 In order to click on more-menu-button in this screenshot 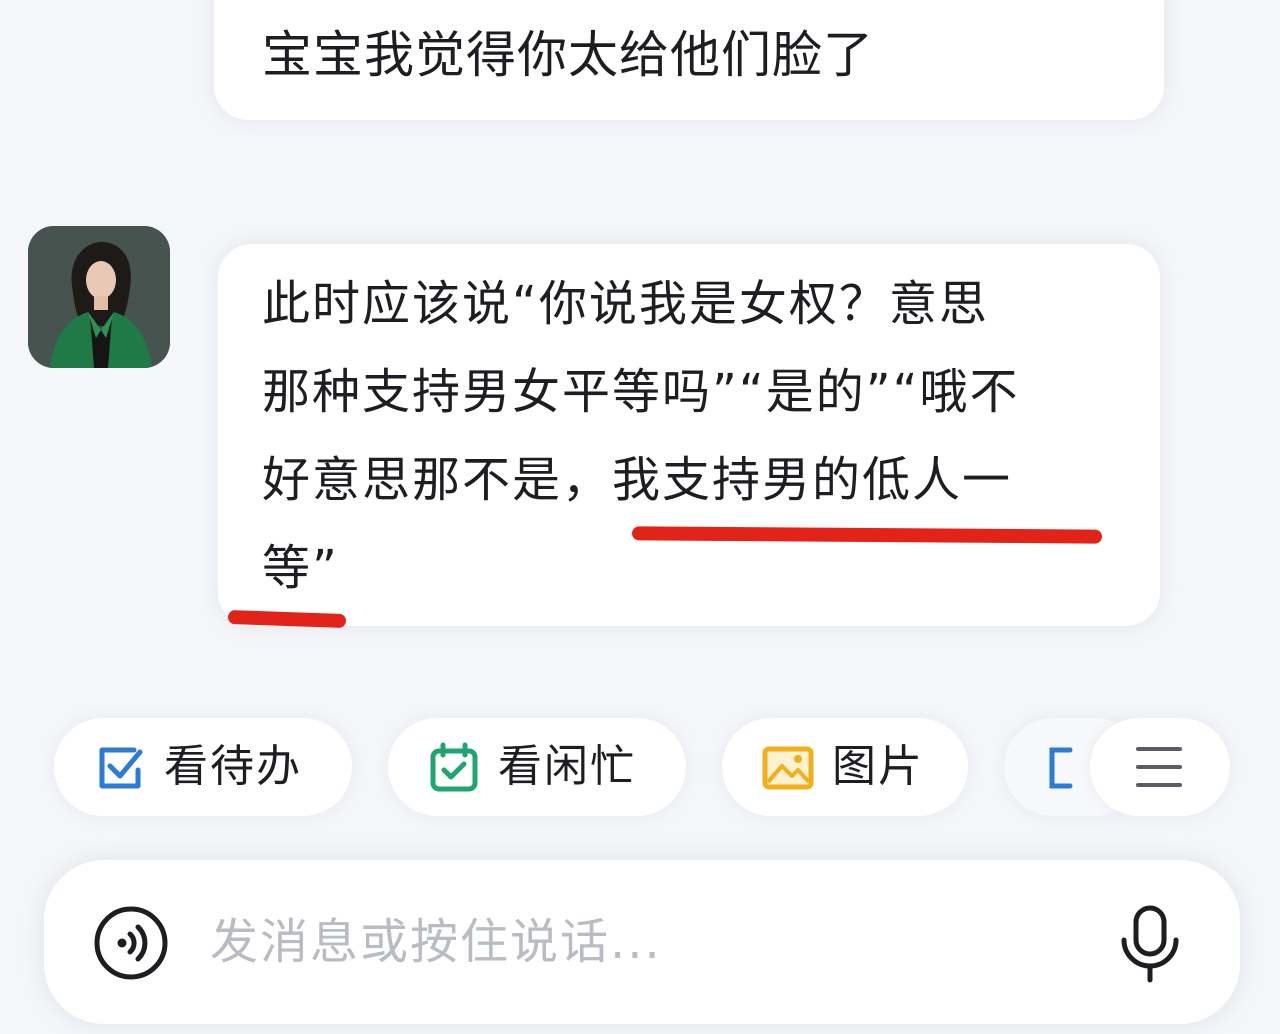, I will do `click(1160, 767)`.